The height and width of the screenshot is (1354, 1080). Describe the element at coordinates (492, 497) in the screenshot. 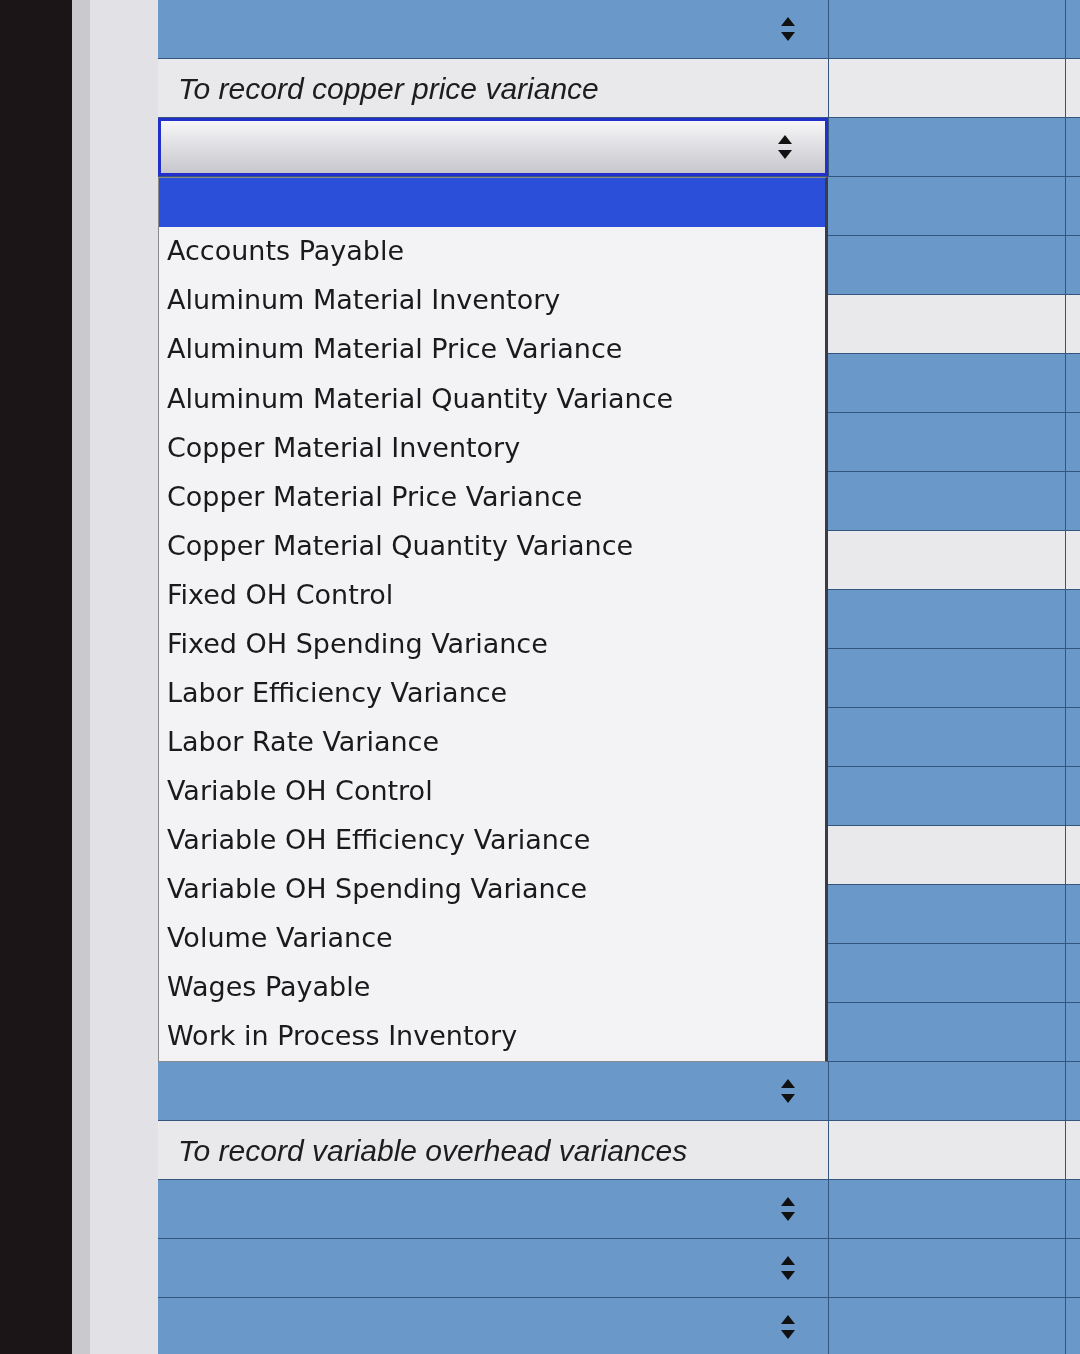

I see `dropdown-option: Copper Material Price Variance` at that location.